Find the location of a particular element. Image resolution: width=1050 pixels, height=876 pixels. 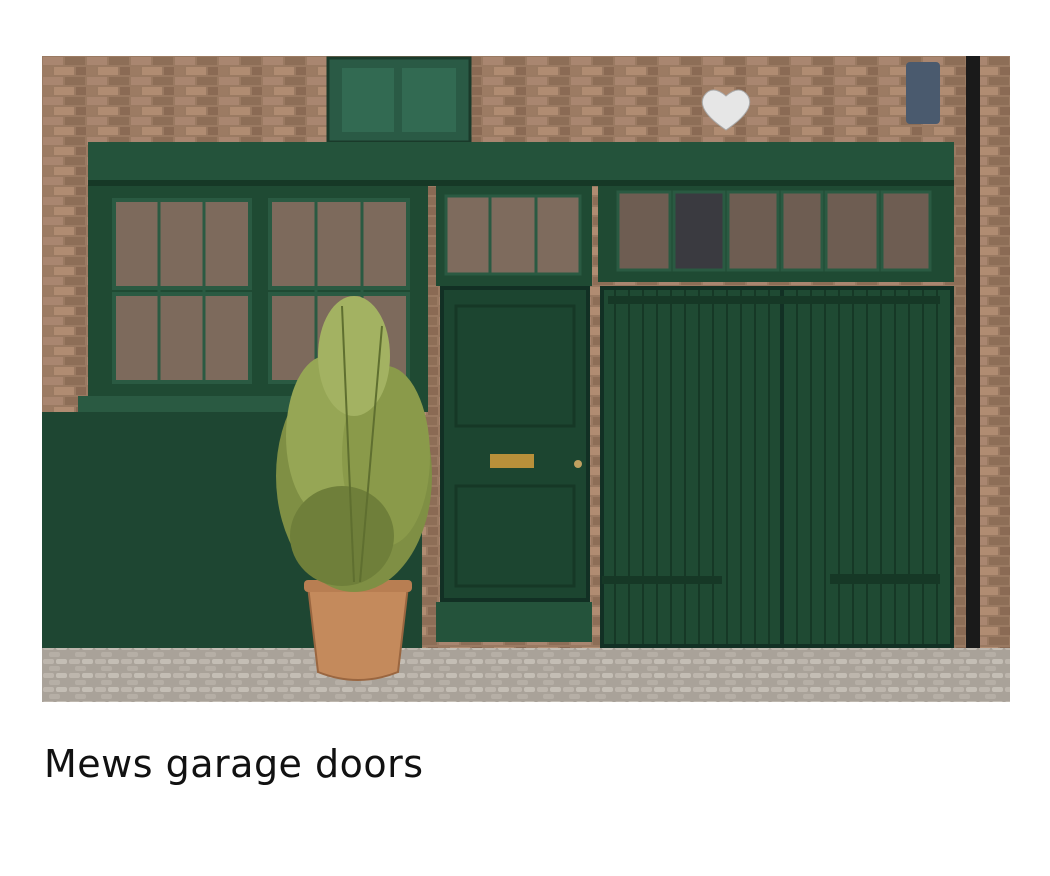

garage-transom-panes is located at coordinates (774, 231).